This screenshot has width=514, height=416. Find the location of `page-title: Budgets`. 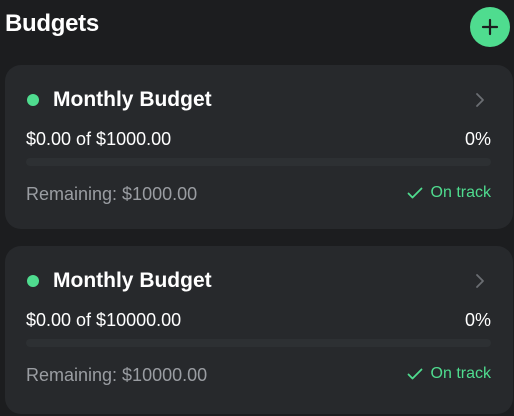

page-title: Budgets is located at coordinates (52, 23).